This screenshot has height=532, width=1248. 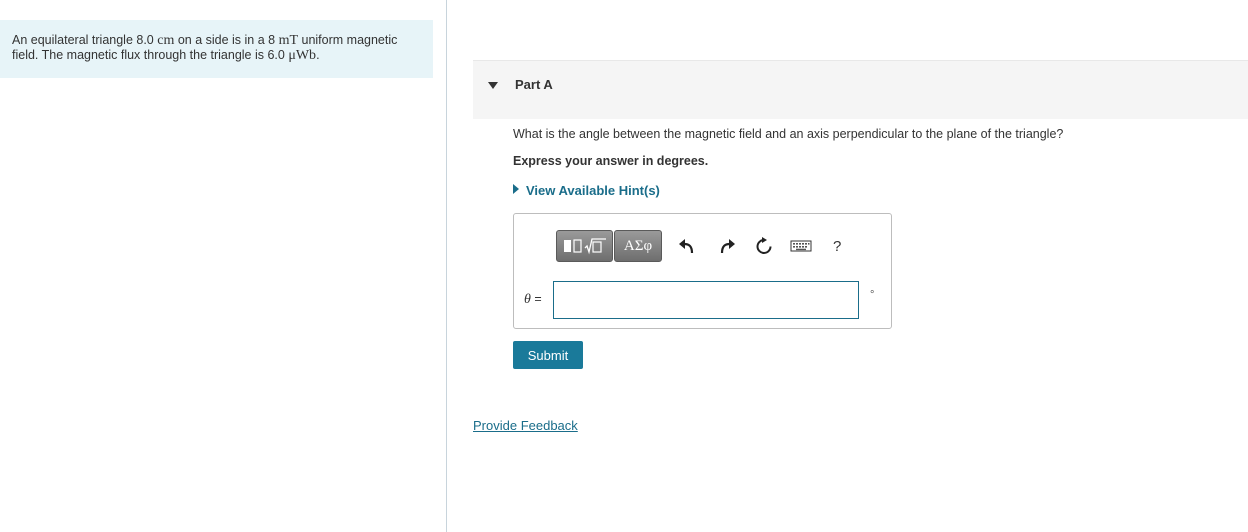 What do you see at coordinates (318, 55) in the screenshot?
I see `problem-text: .` at bounding box center [318, 55].